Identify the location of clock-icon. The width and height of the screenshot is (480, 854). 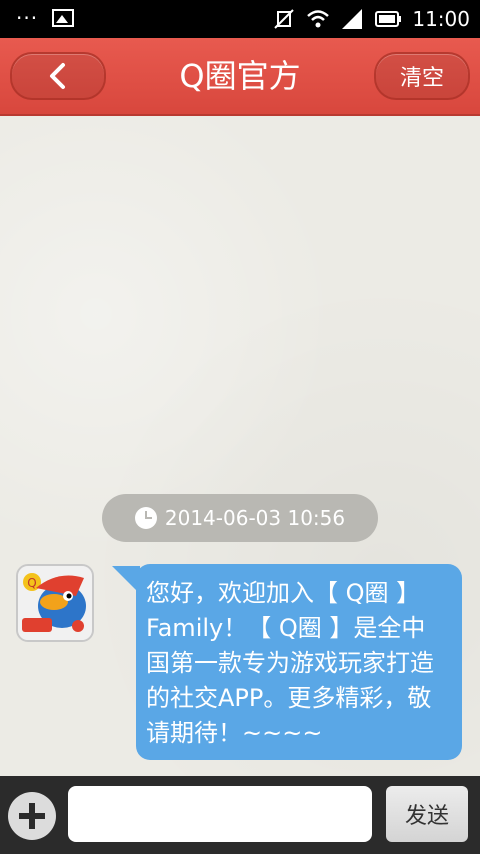
(145, 518).